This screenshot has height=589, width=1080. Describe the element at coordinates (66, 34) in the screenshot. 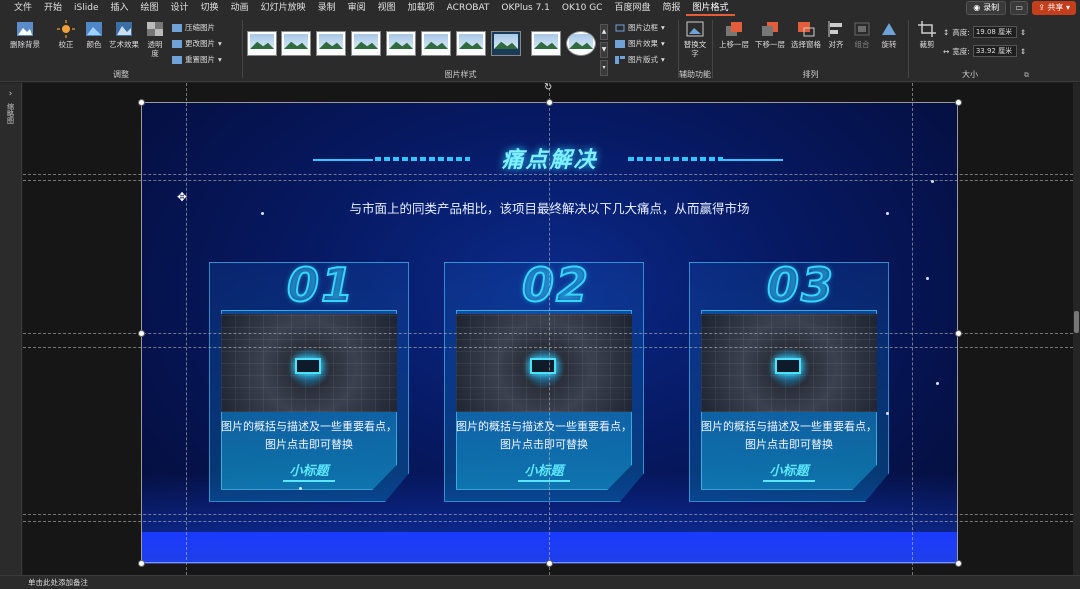

I see `corrections-button: 校正` at that location.